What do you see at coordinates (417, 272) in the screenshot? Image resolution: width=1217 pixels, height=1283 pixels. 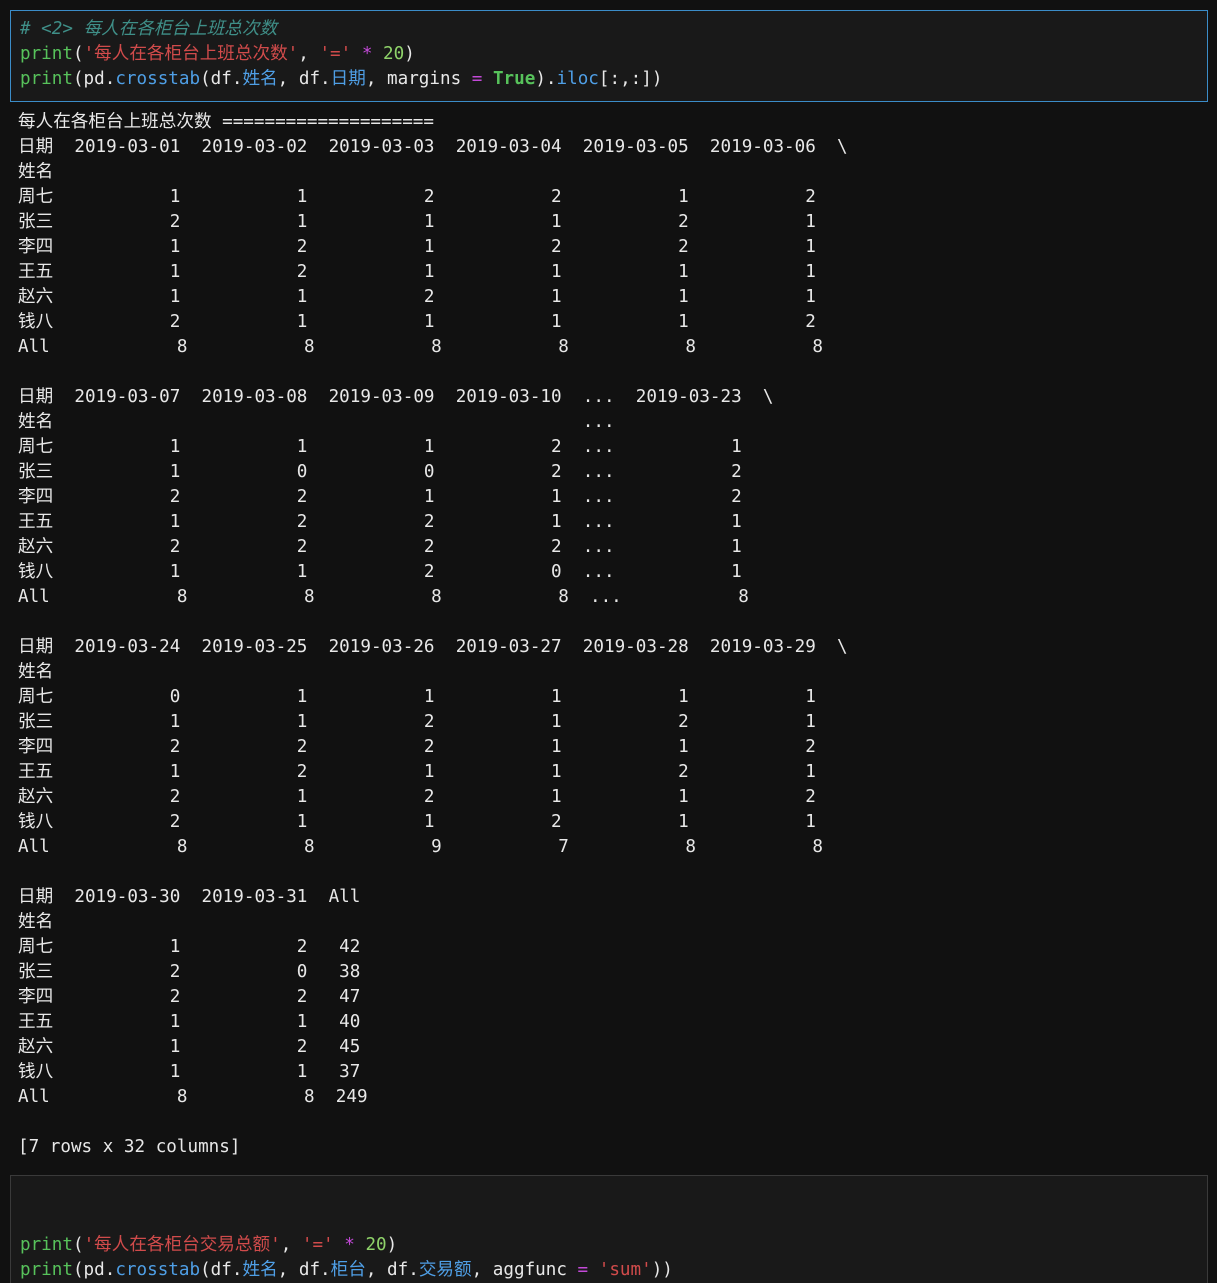 I see `output-line: 王五 1 2 1 1 1 1` at bounding box center [417, 272].